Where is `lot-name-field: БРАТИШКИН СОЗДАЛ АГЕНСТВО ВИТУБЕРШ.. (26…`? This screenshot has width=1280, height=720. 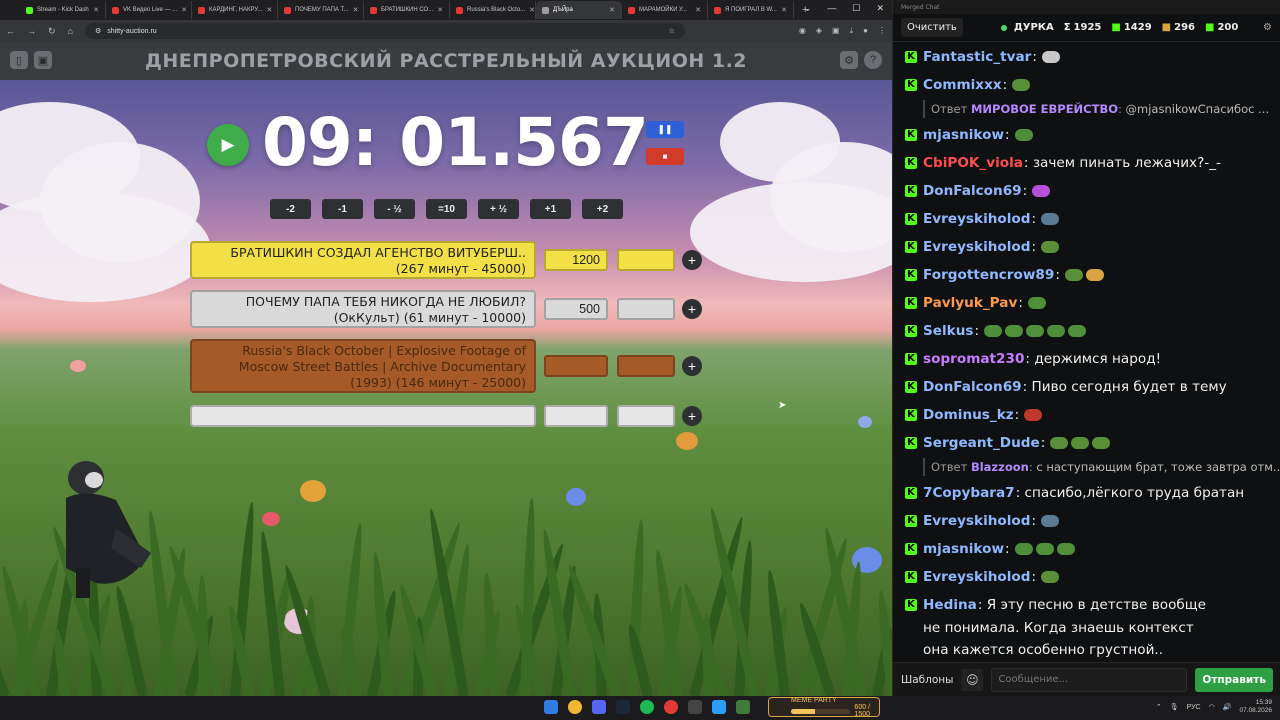 lot-name-field: БРАТИШКИН СОЗДАЛ АГЕНСТВО ВИТУБЕРШ.. (26… is located at coordinates (363, 260).